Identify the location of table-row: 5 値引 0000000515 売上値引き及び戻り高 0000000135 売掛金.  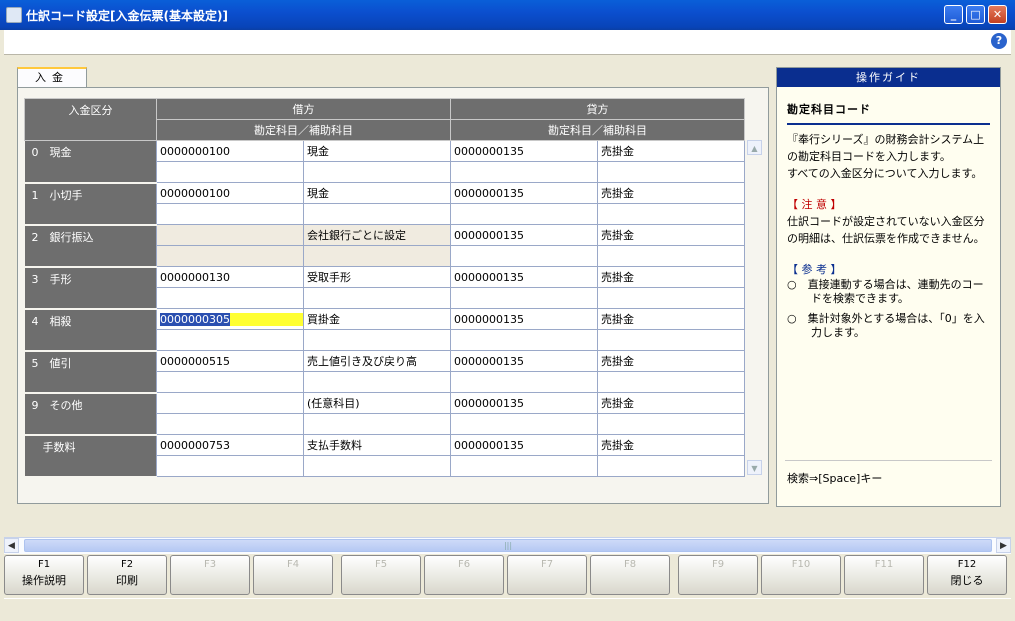
(384, 372).